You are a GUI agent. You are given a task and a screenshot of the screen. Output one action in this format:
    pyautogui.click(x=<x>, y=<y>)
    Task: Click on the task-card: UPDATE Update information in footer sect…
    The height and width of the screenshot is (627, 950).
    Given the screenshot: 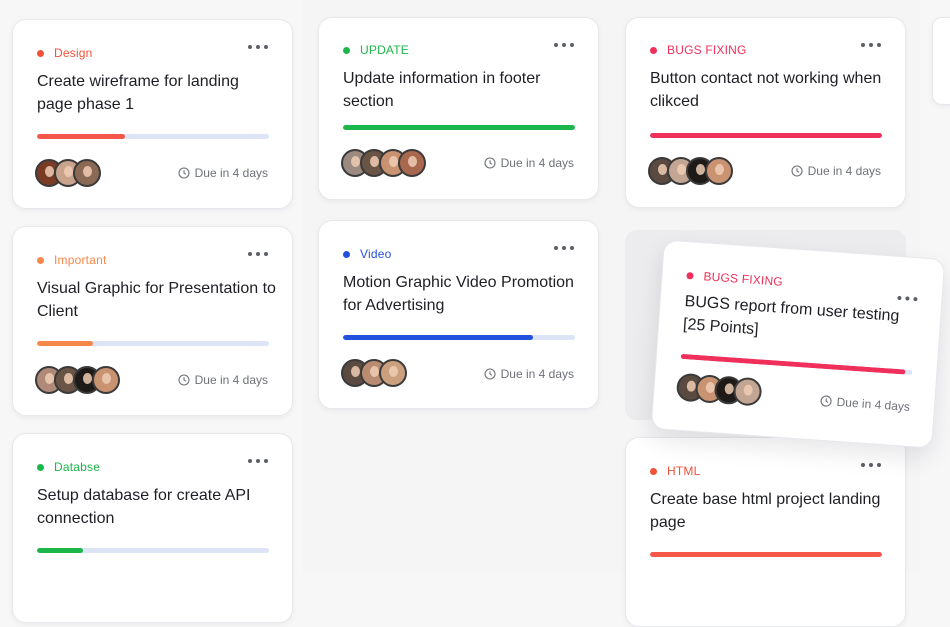 What is the action you would take?
    pyautogui.click(x=458, y=108)
    